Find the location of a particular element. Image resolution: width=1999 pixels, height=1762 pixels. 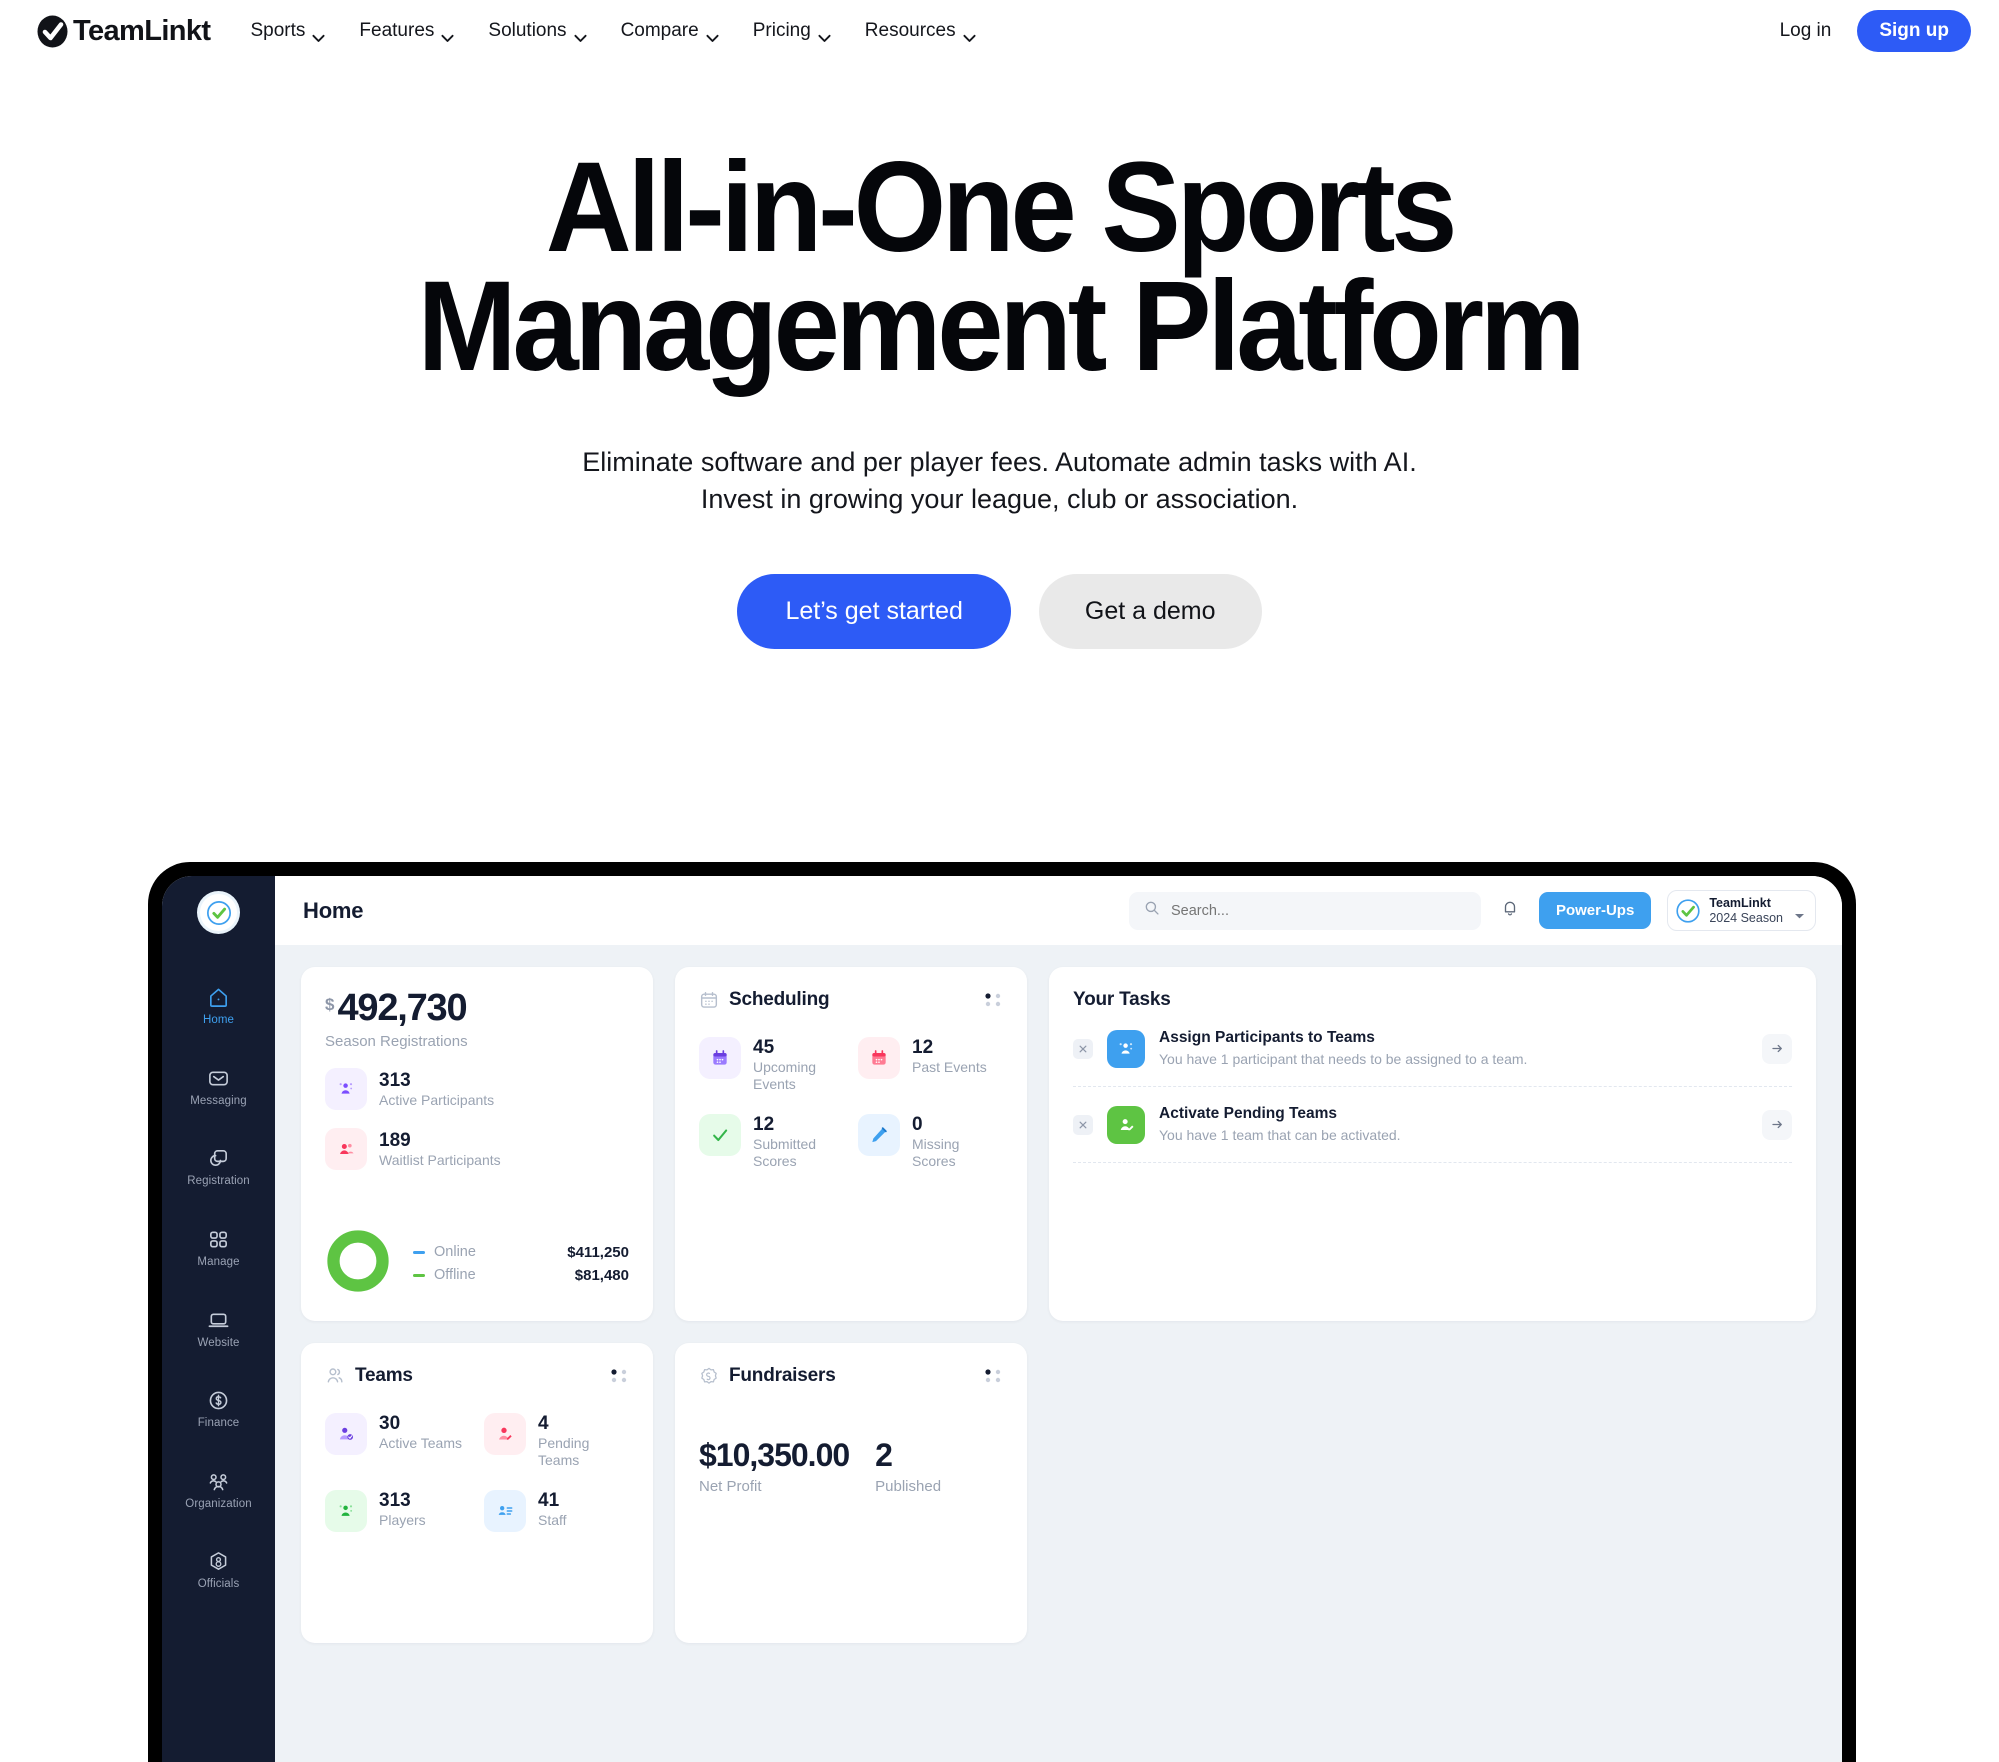

stat-label: Upcoming Events is located at coordinates (785, 1075).